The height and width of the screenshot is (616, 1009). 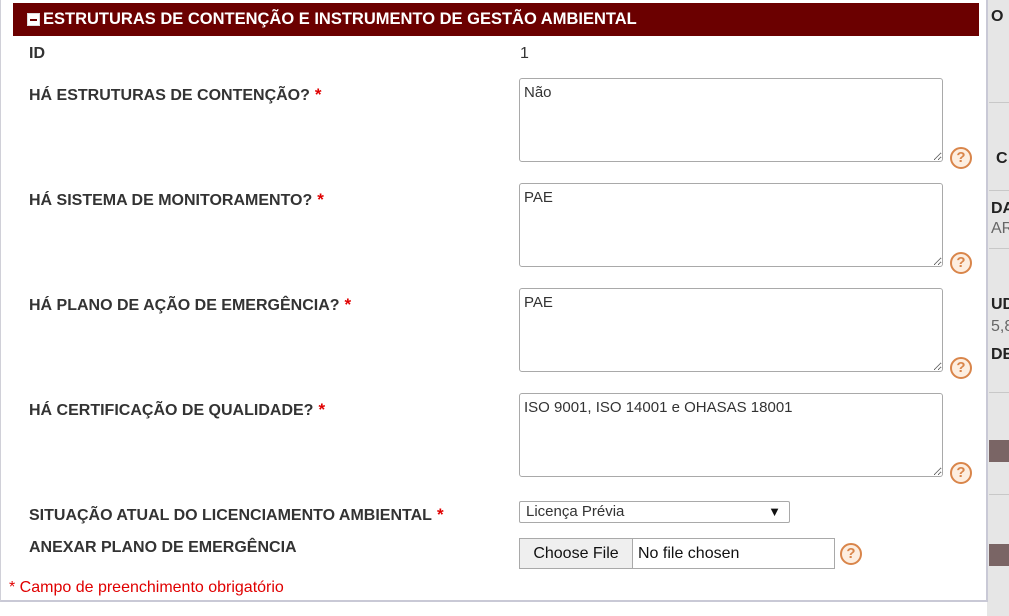 I want to click on anexo-label: ANEXAR PLANO DE EMERGÊNCIA, so click(x=163, y=548).